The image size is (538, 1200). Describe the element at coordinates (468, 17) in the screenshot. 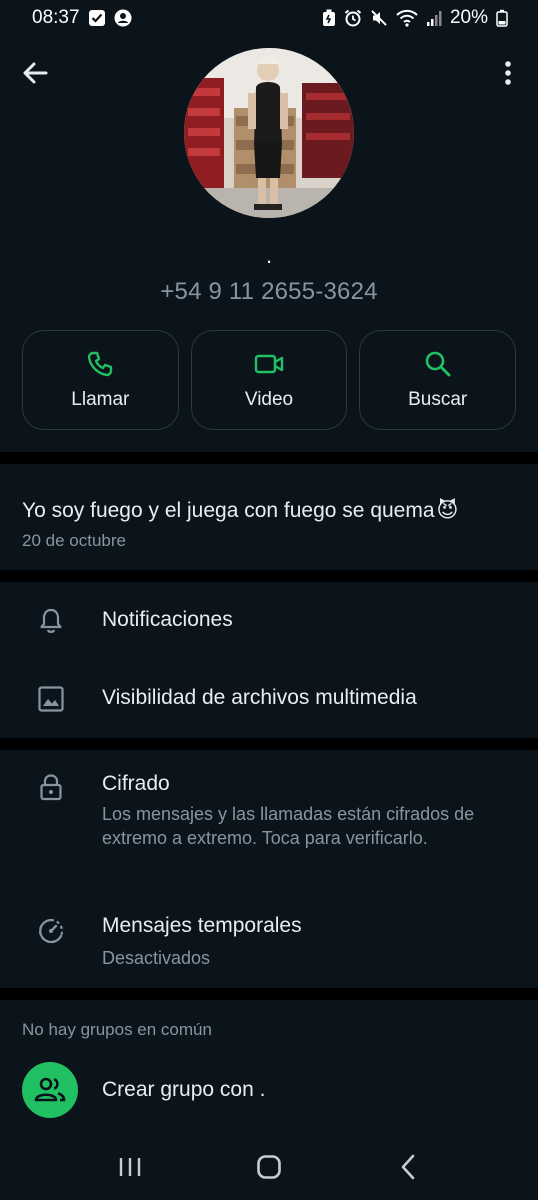

I see `battery-percent: 20%` at that location.